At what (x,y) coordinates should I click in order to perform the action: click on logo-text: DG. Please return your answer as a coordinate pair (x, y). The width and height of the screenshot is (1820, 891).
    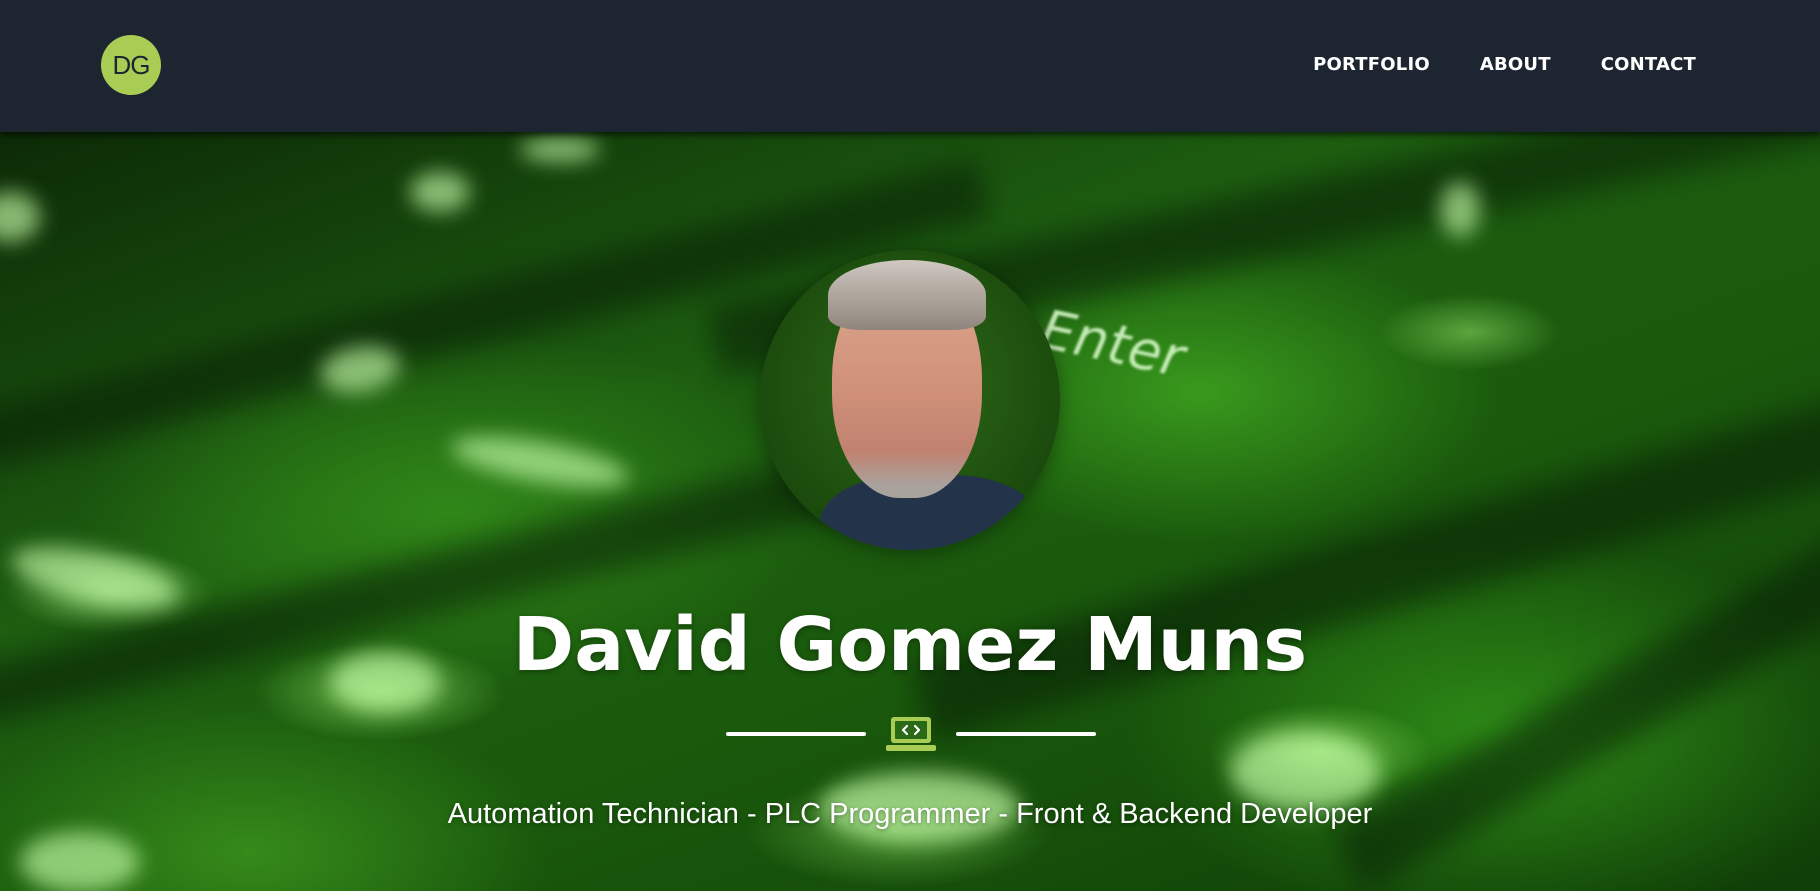
    Looking at the image, I should click on (131, 64).